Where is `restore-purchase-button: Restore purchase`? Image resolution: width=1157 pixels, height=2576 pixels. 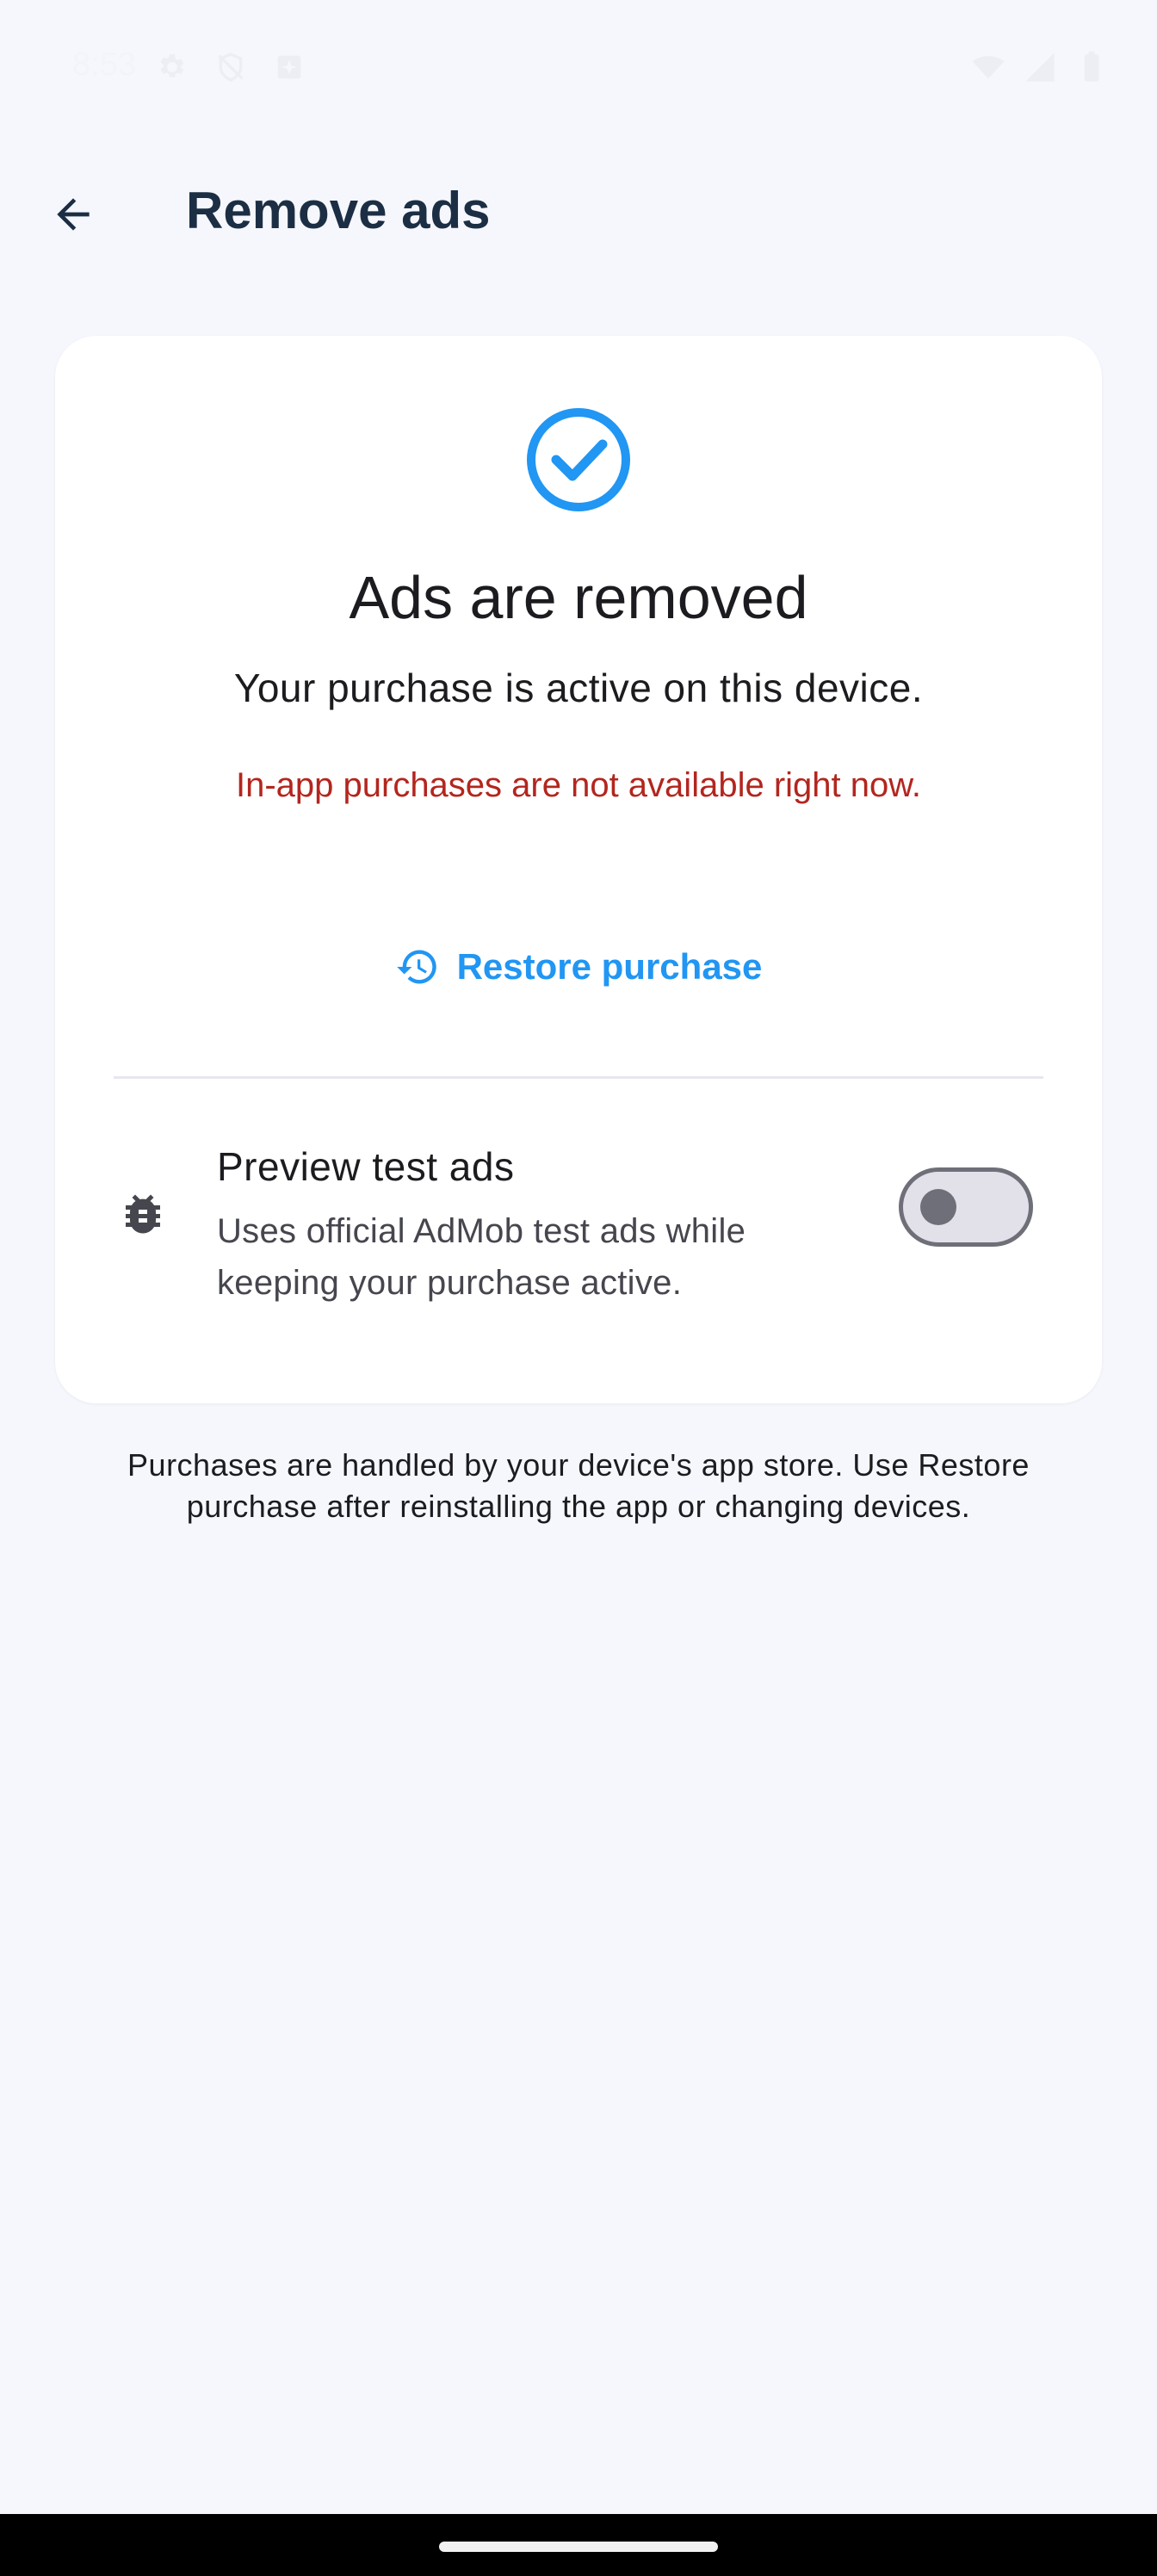
restore-purchase-button: Restore purchase is located at coordinates (579, 967).